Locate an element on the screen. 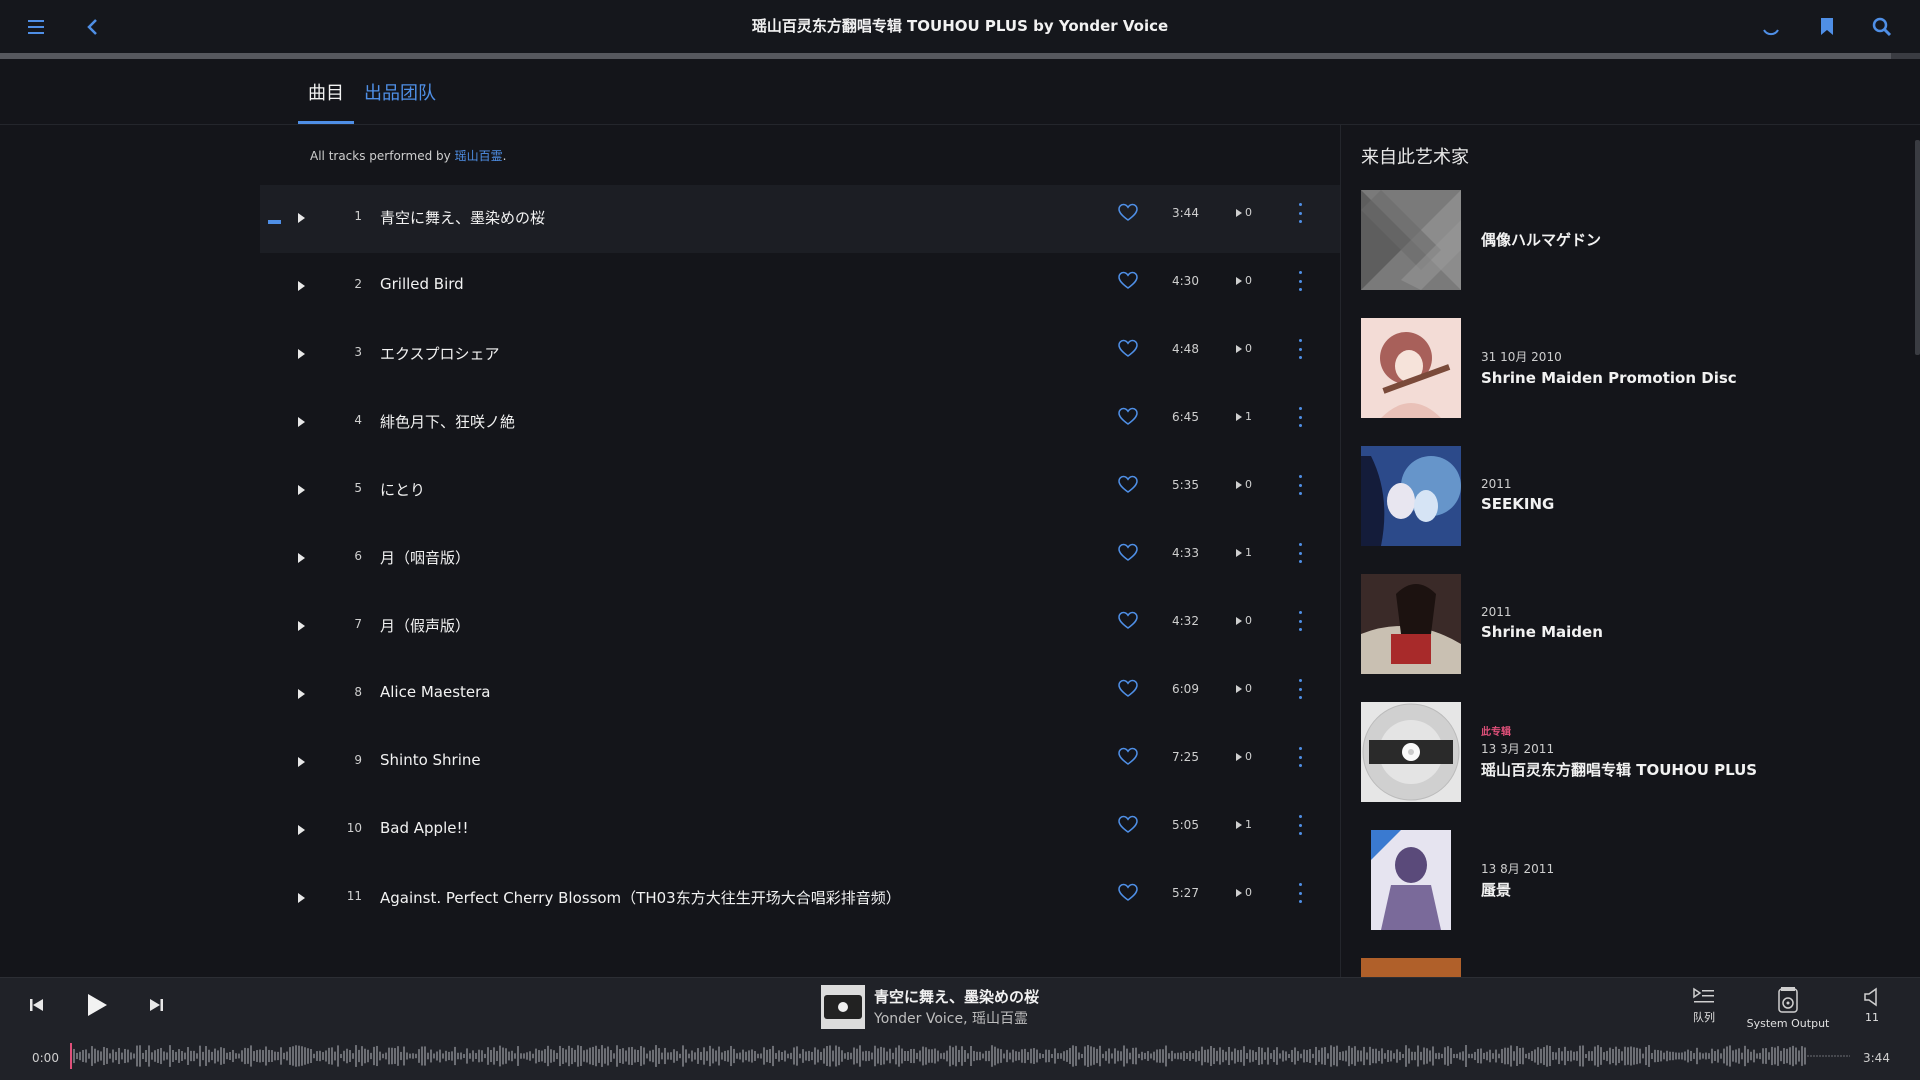 The image size is (1920, 1080). speaker-device-icon is located at coordinates (1788, 1000).